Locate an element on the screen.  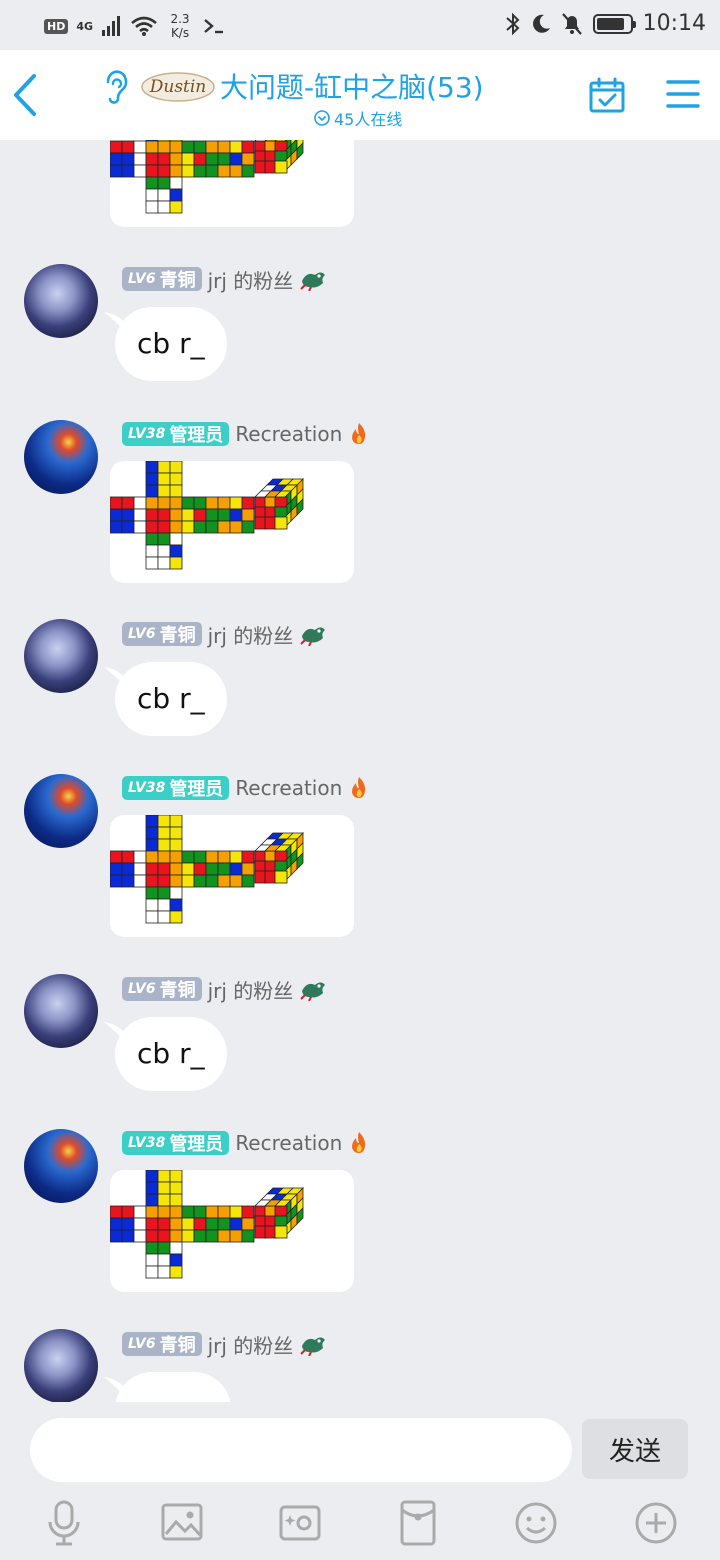
calendar-check-button is located at coordinates (607, 95).